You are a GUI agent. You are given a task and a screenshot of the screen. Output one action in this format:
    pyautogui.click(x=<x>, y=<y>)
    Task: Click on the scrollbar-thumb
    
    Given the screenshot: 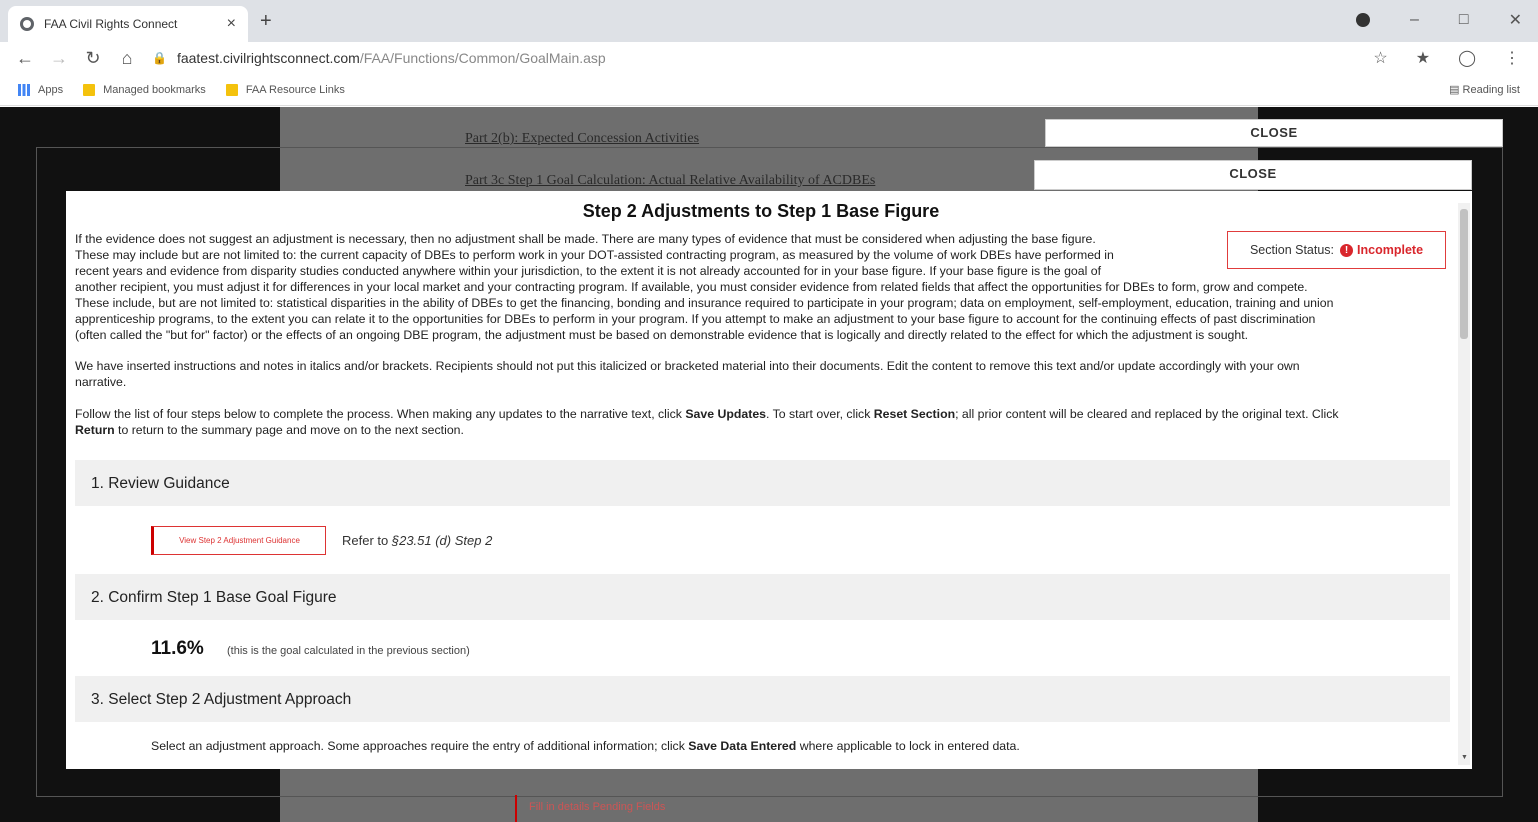 What is the action you would take?
    pyautogui.click(x=1464, y=274)
    